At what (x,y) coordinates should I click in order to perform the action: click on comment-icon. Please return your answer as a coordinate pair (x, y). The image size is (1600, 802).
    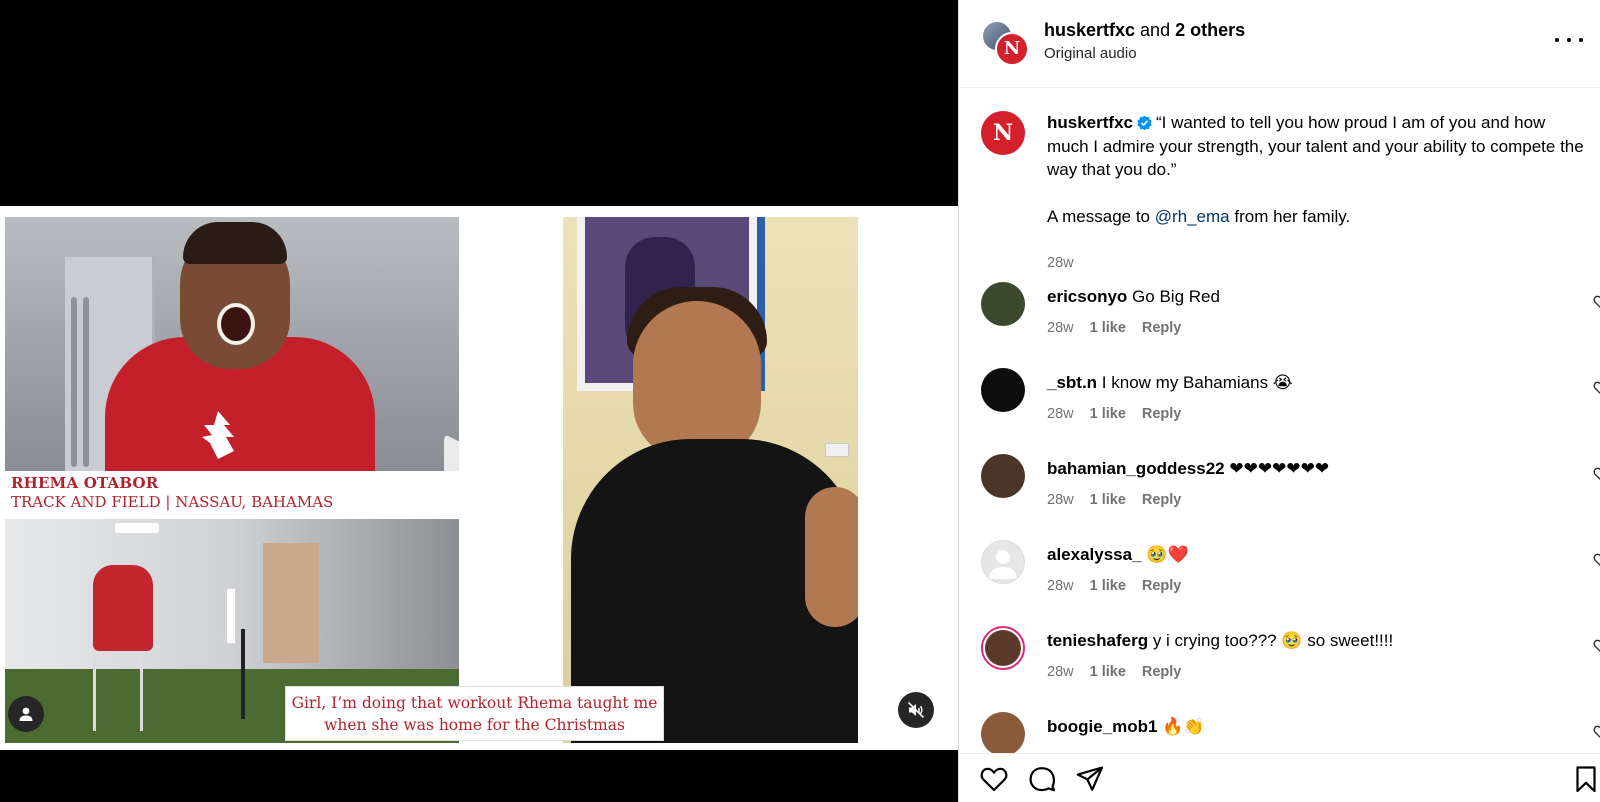
    Looking at the image, I should click on (1042, 779).